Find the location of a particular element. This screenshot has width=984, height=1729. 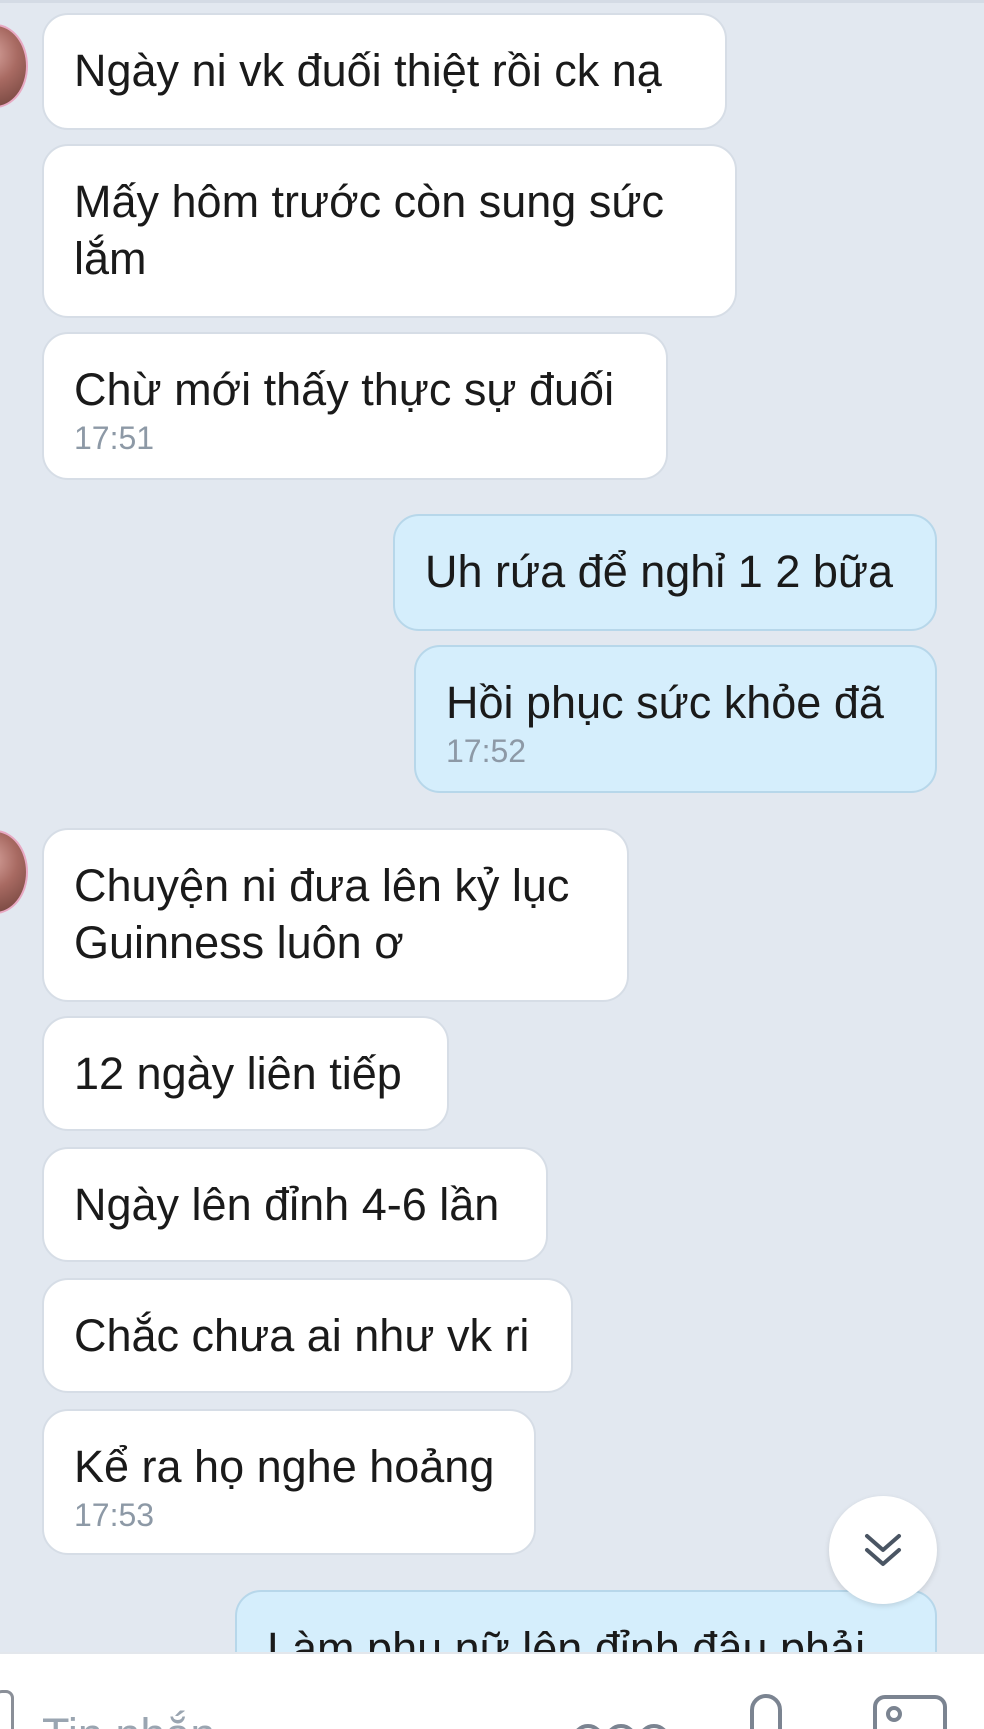

microphone-icon is located at coordinates (766, 1711).